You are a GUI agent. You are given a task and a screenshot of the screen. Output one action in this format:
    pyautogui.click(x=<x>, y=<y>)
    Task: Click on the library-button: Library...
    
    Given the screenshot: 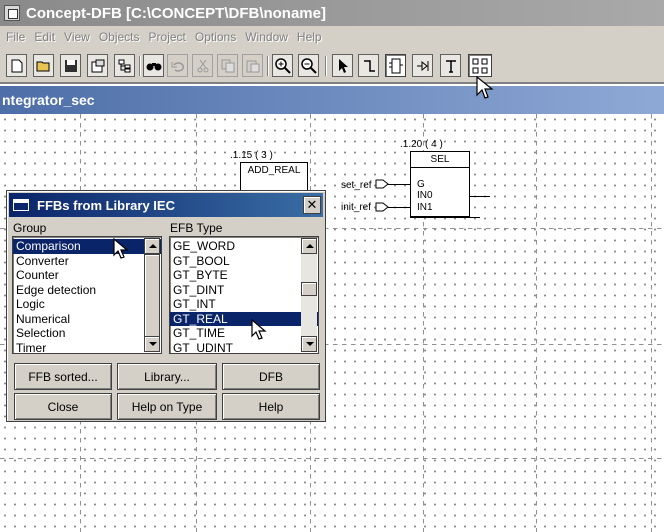 What is the action you would take?
    pyautogui.click(x=167, y=376)
    